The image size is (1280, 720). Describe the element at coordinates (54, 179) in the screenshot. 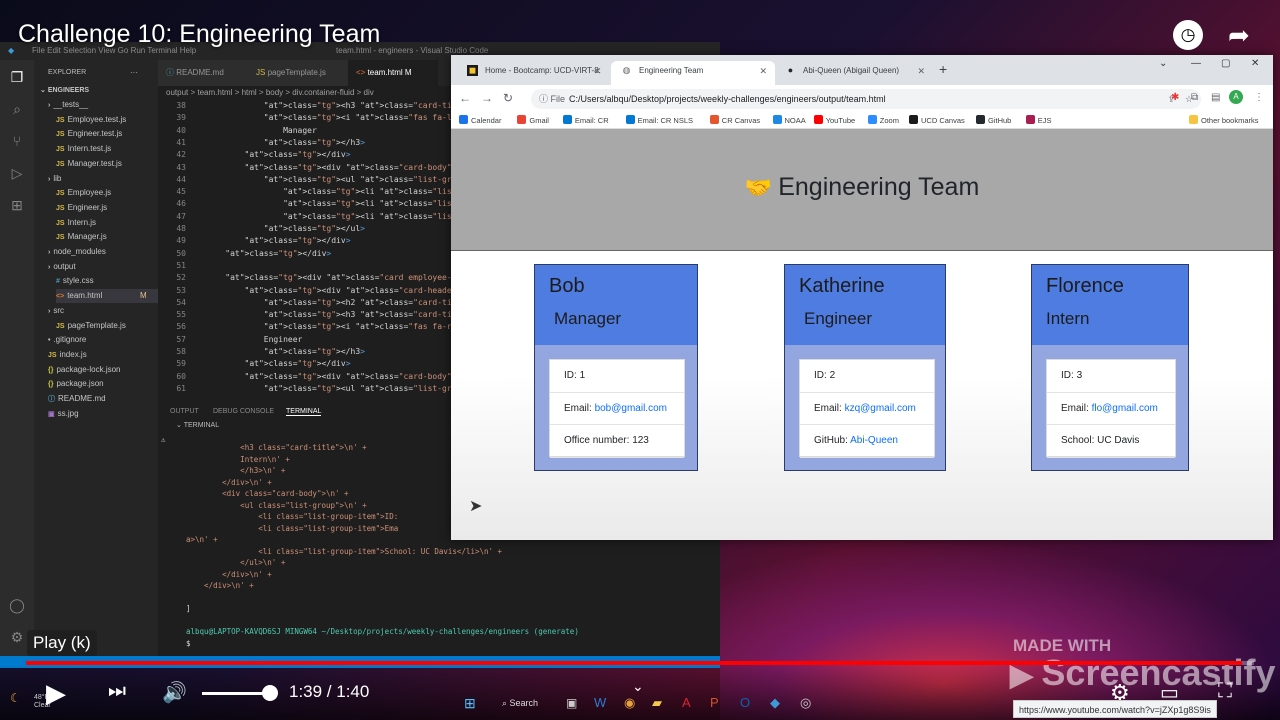

I see `file-tree-item: › lib` at that location.